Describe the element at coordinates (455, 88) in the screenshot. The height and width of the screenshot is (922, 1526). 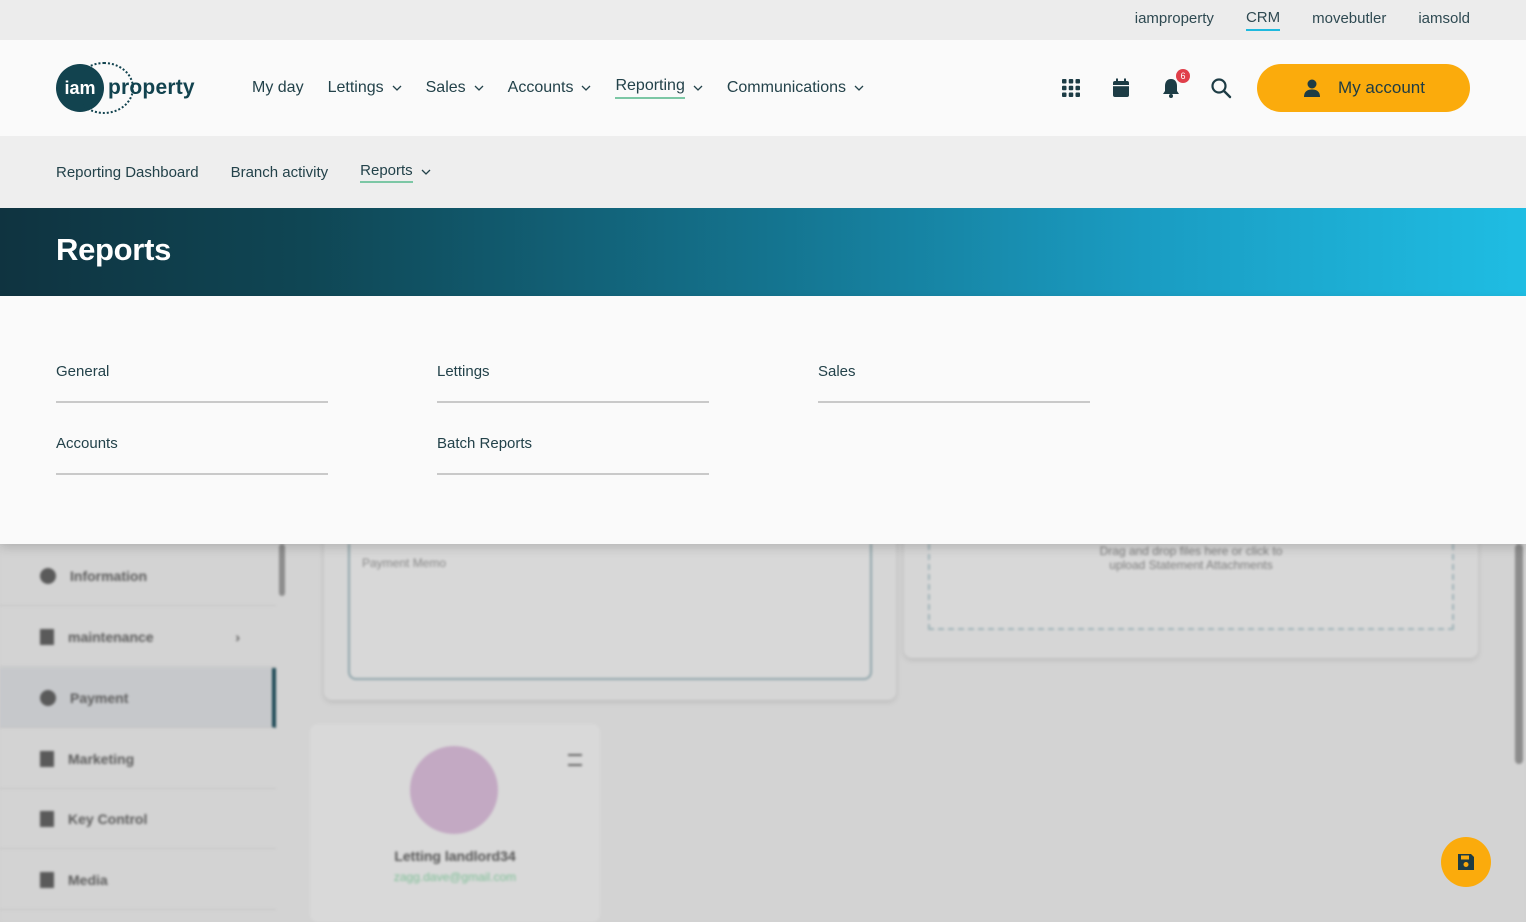
I see `nav-sales: Sales` at that location.